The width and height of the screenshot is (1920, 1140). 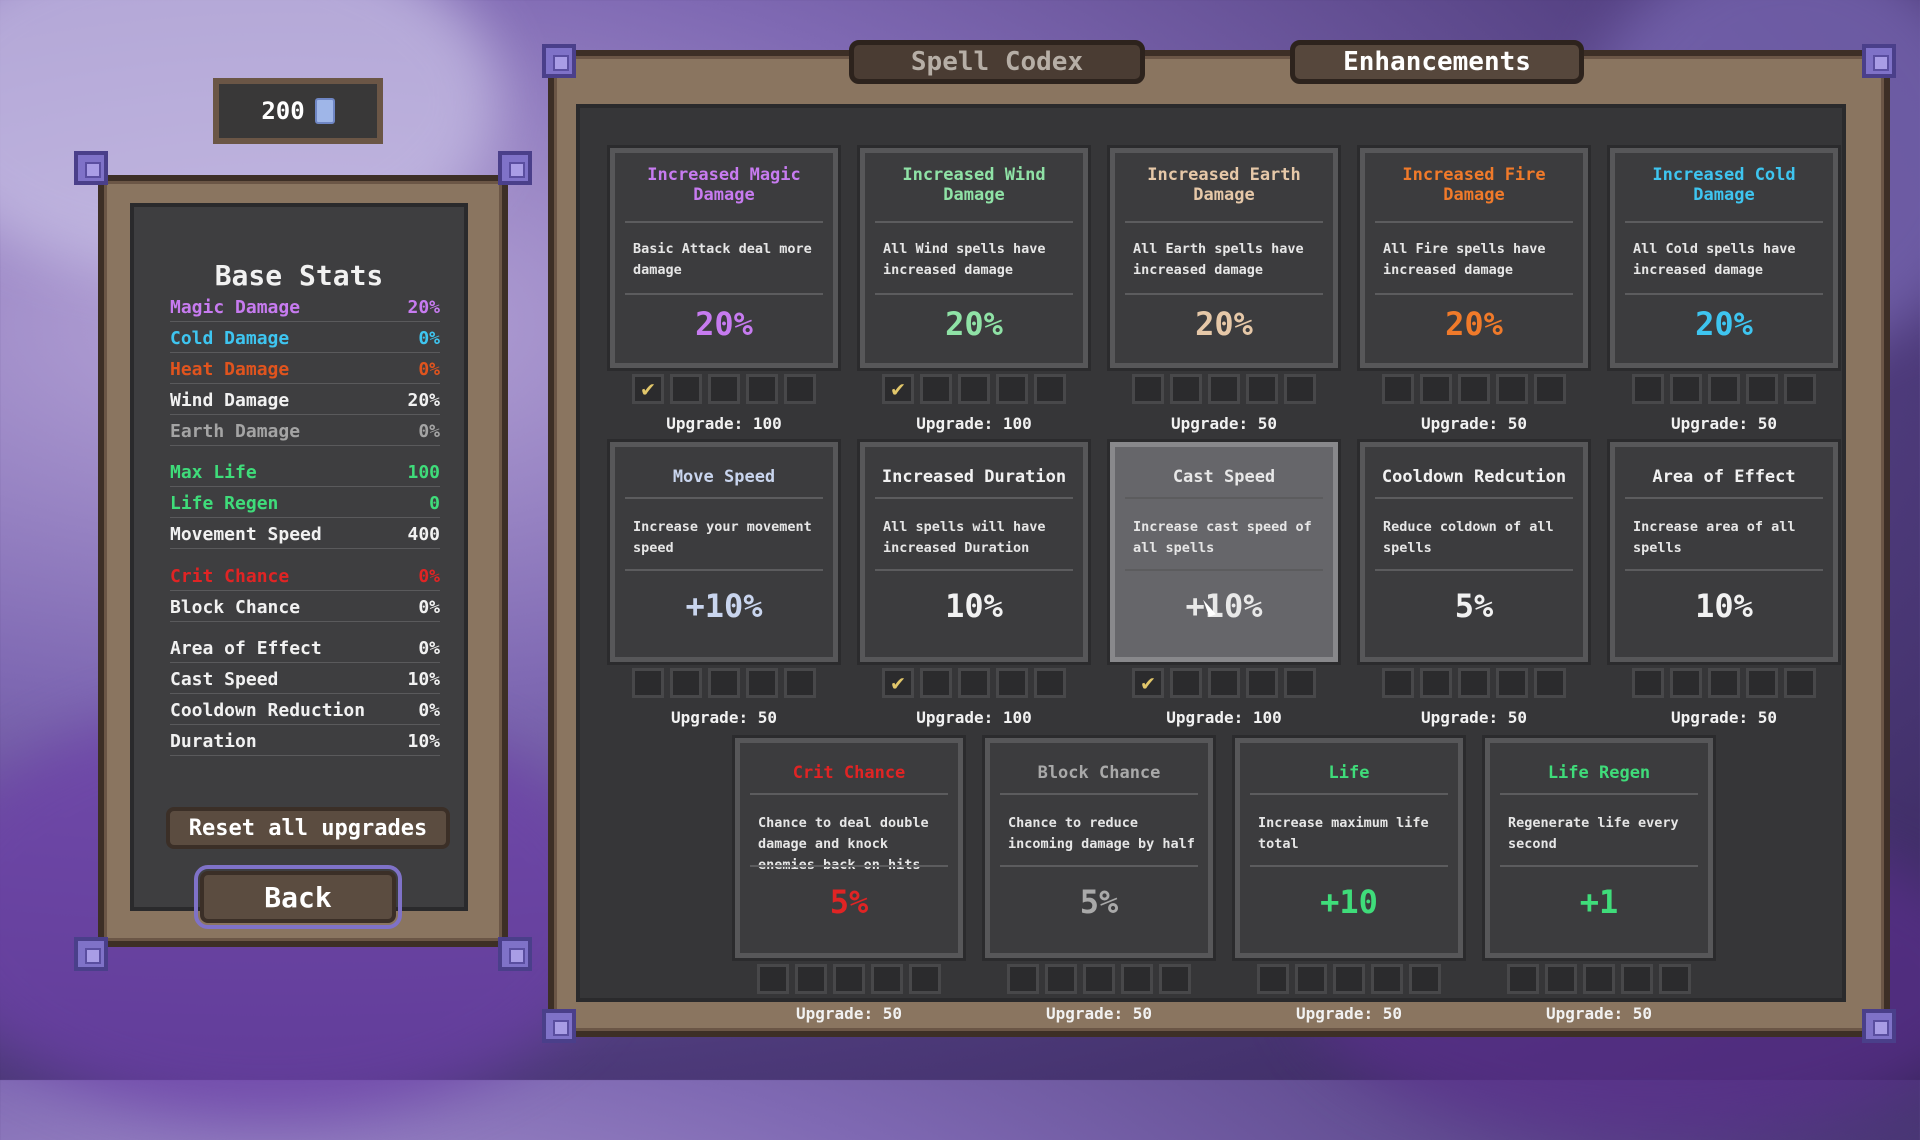 I want to click on currency-display: 200, so click(x=298, y=111).